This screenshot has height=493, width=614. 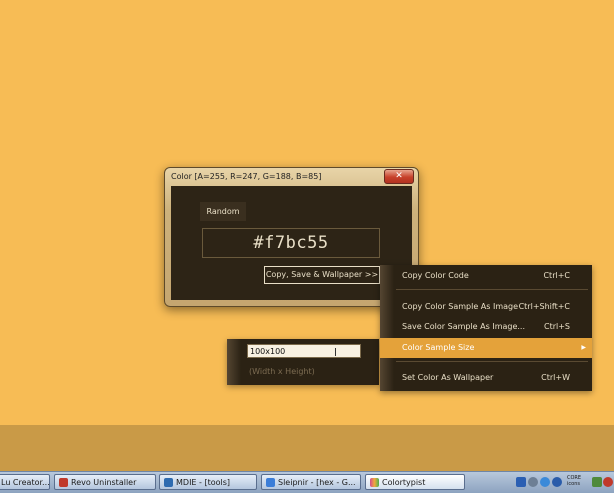 What do you see at coordinates (223, 211) in the screenshot?
I see `random-button: Random` at bounding box center [223, 211].